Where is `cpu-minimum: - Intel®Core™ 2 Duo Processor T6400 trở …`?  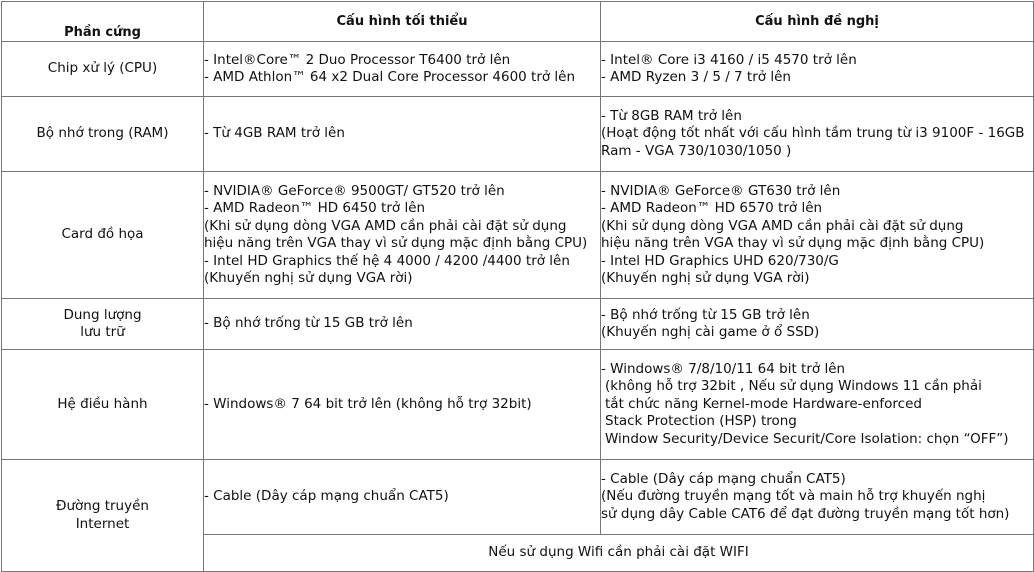
cpu-minimum: - Intel®Core™ 2 Duo Processor T6400 trở … is located at coordinates (402, 69).